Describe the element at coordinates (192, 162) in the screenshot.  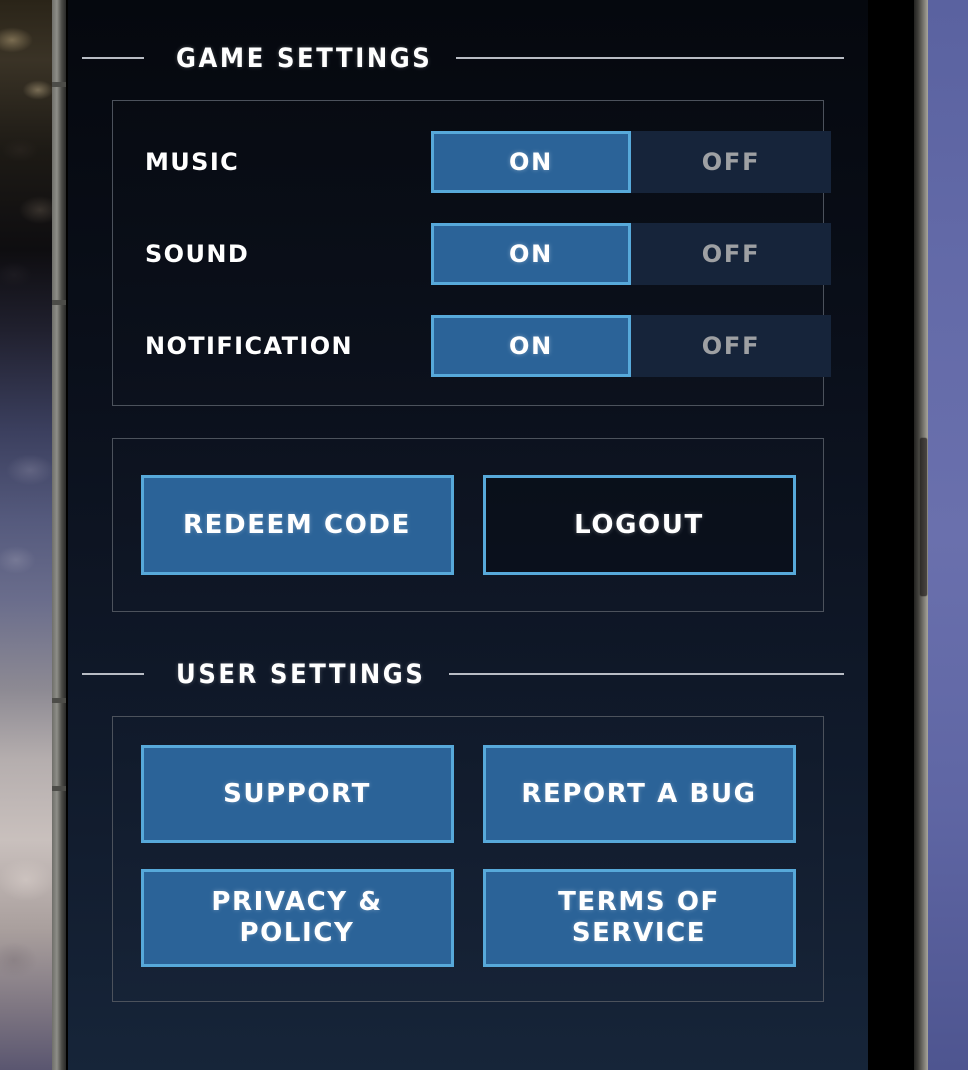
I see `toggle-label-music: MUSIC` at that location.